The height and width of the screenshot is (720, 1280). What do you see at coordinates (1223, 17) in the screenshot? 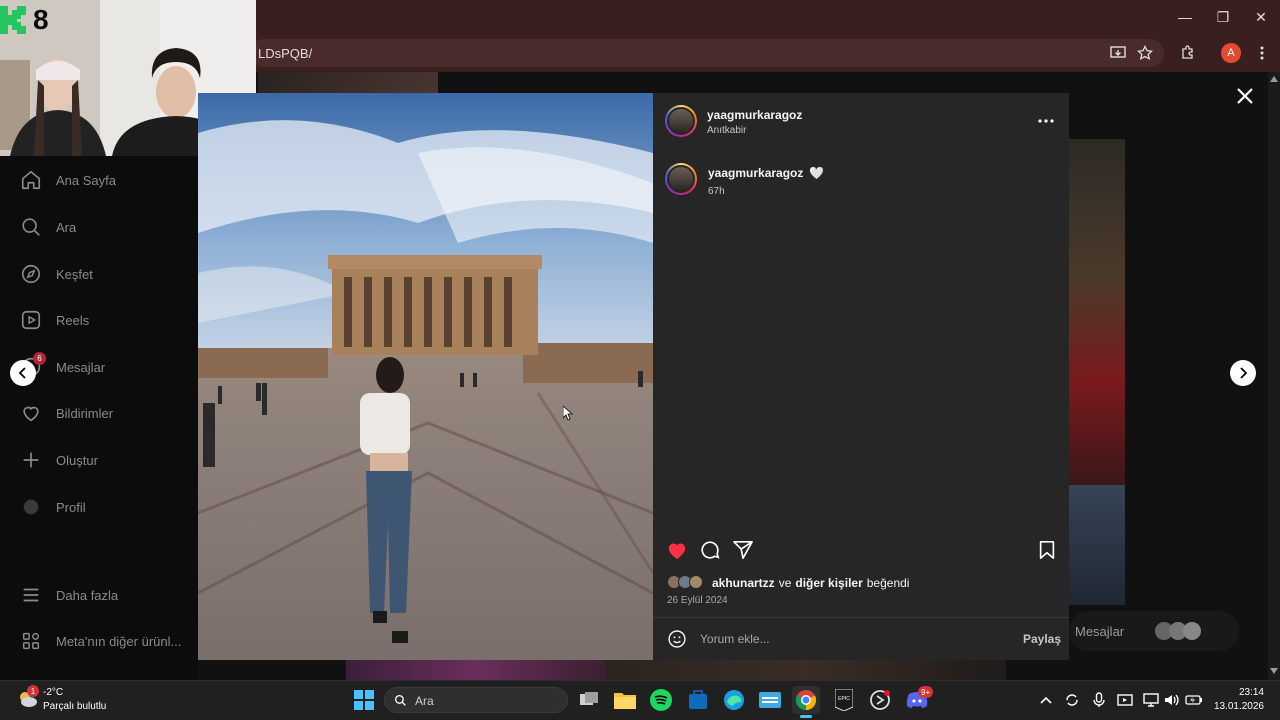
I see `restore-button: ❐` at bounding box center [1223, 17].